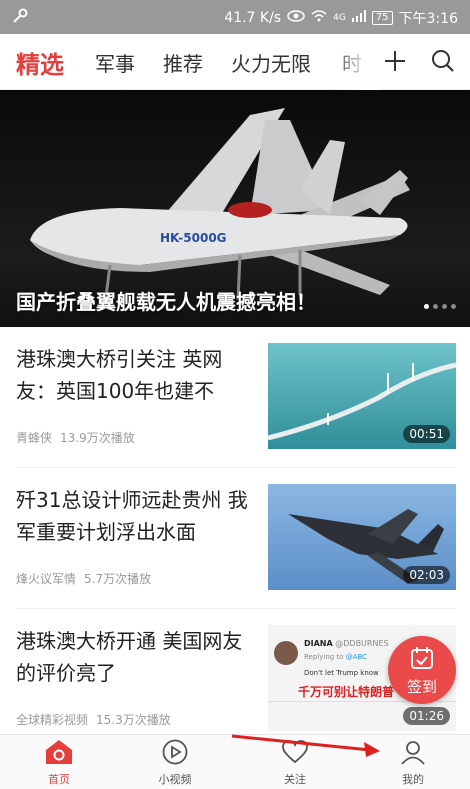 Image resolution: width=470 pixels, height=789 pixels. I want to click on tab-fade, so click(355, 62).